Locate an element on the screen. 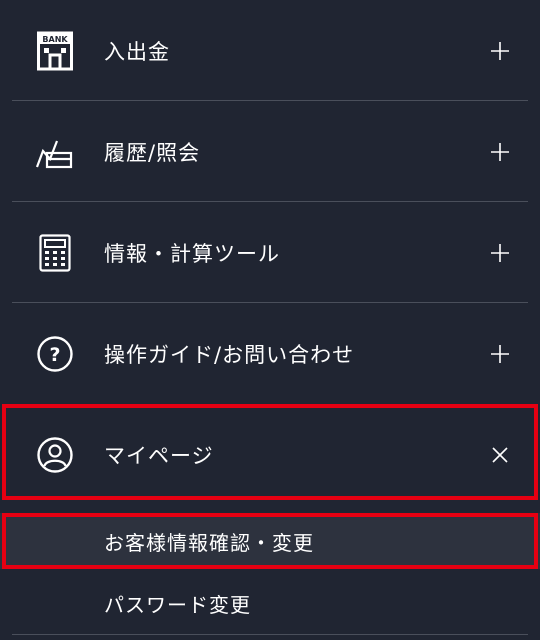  calculator-icon is located at coordinates (55, 253).